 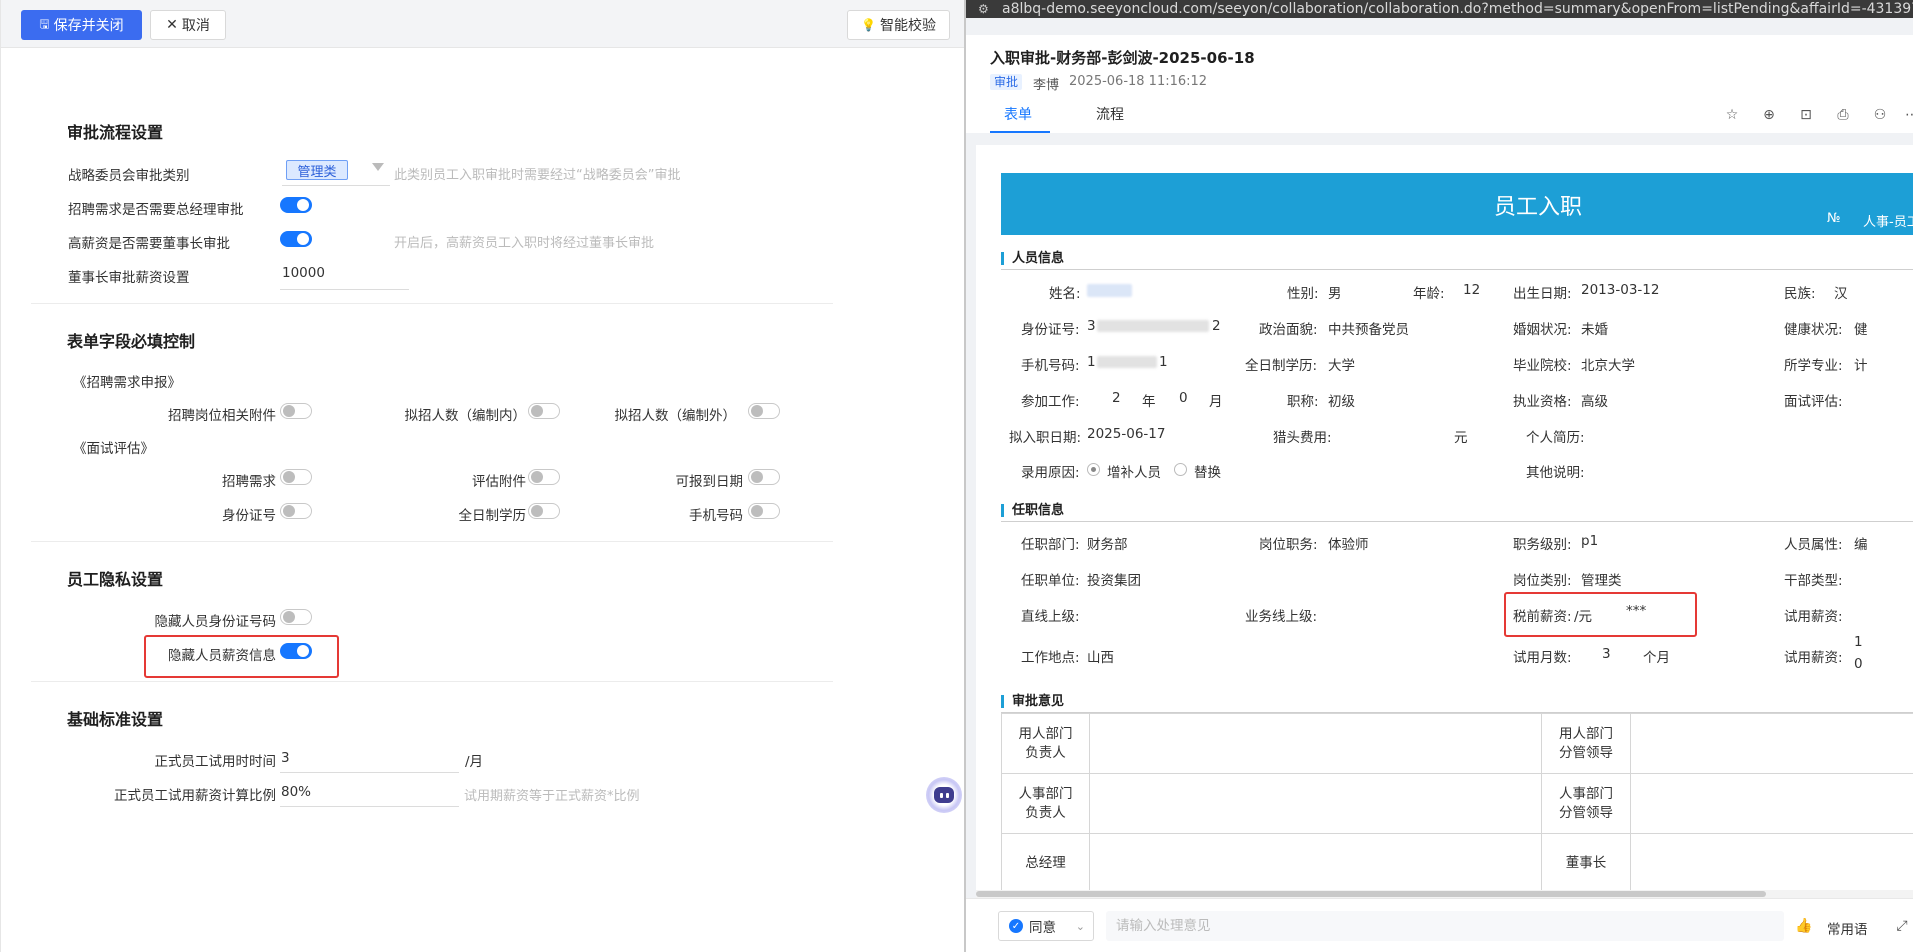 I want to click on locate-icon: ⊕, so click(x=1769, y=115).